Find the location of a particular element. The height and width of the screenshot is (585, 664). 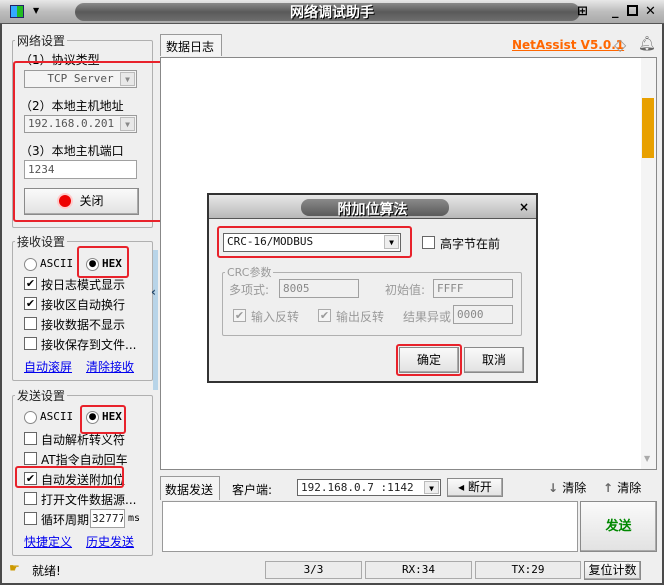

highlight-ok is located at coordinates (429, 360).